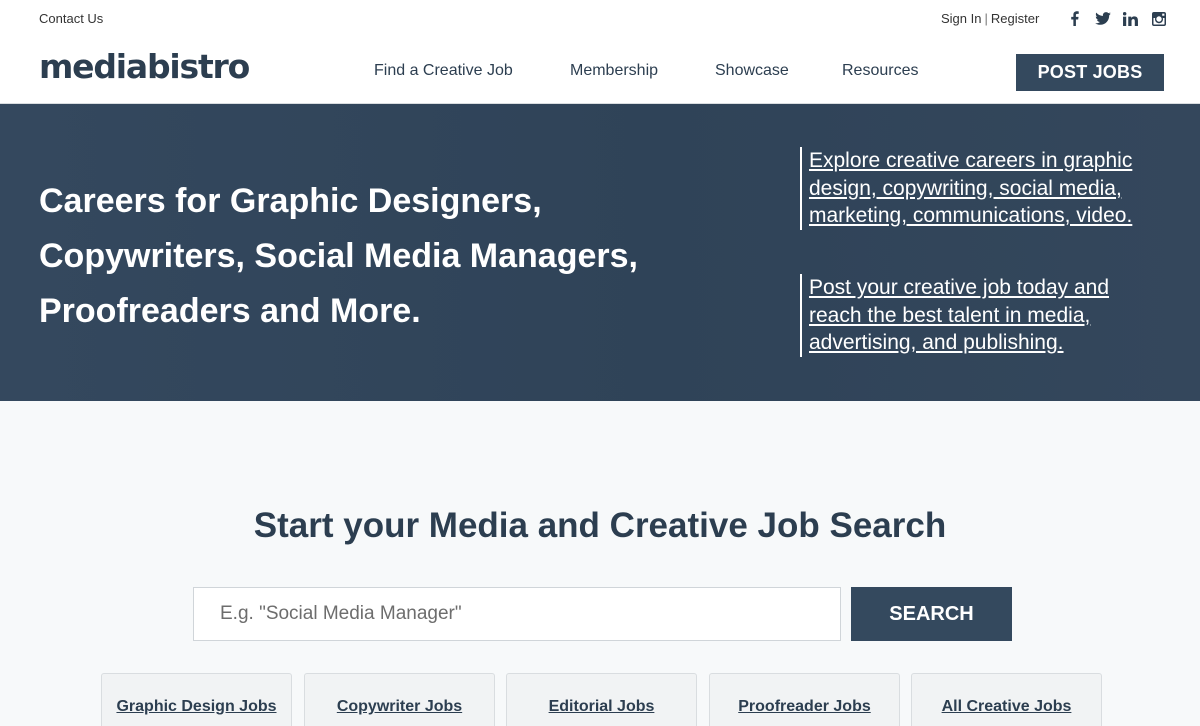 The width and height of the screenshot is (1200, 726). What do you see at coordinates (1006, 707) in the screenshot?
I see `all-creative-jobs-link: All Creative Jobs` at bounding box center [1006, 707].